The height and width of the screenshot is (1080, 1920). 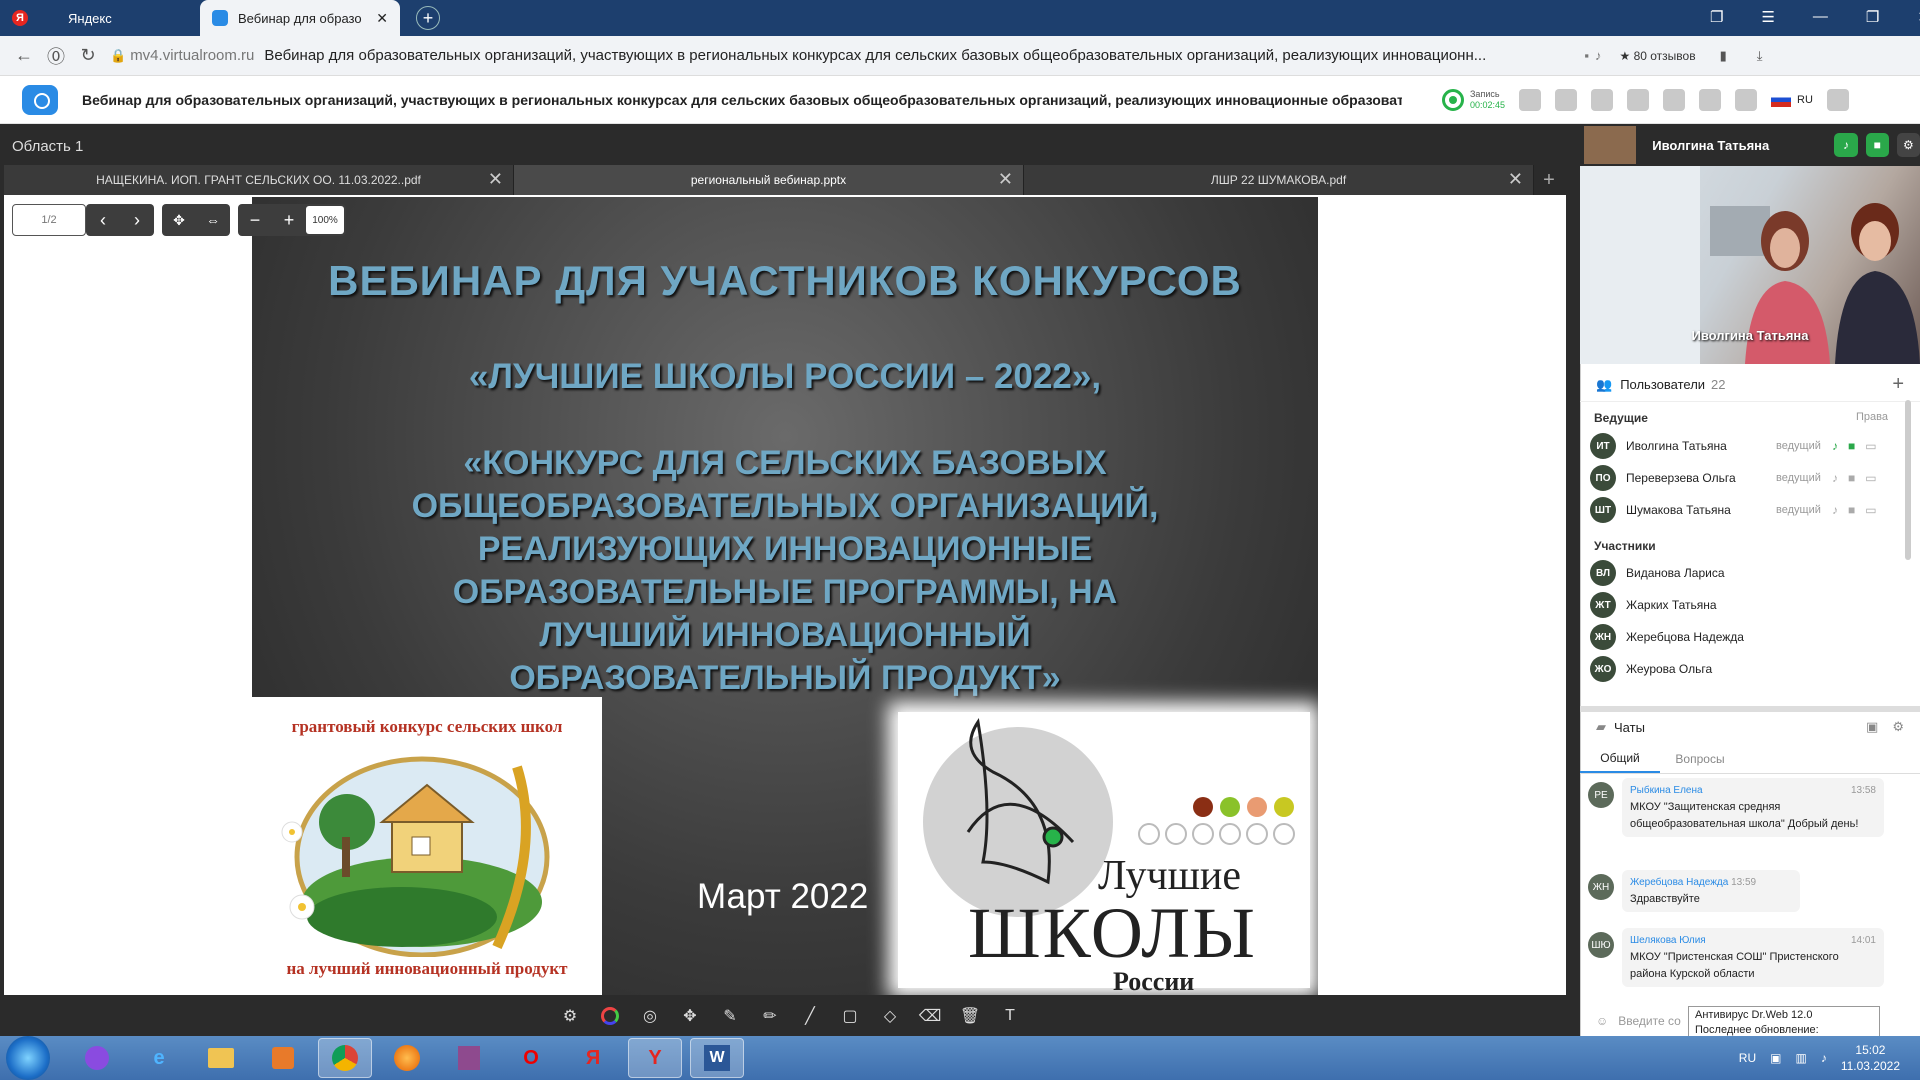 I want to click on folder-icon, so click(x=1638, y=99).